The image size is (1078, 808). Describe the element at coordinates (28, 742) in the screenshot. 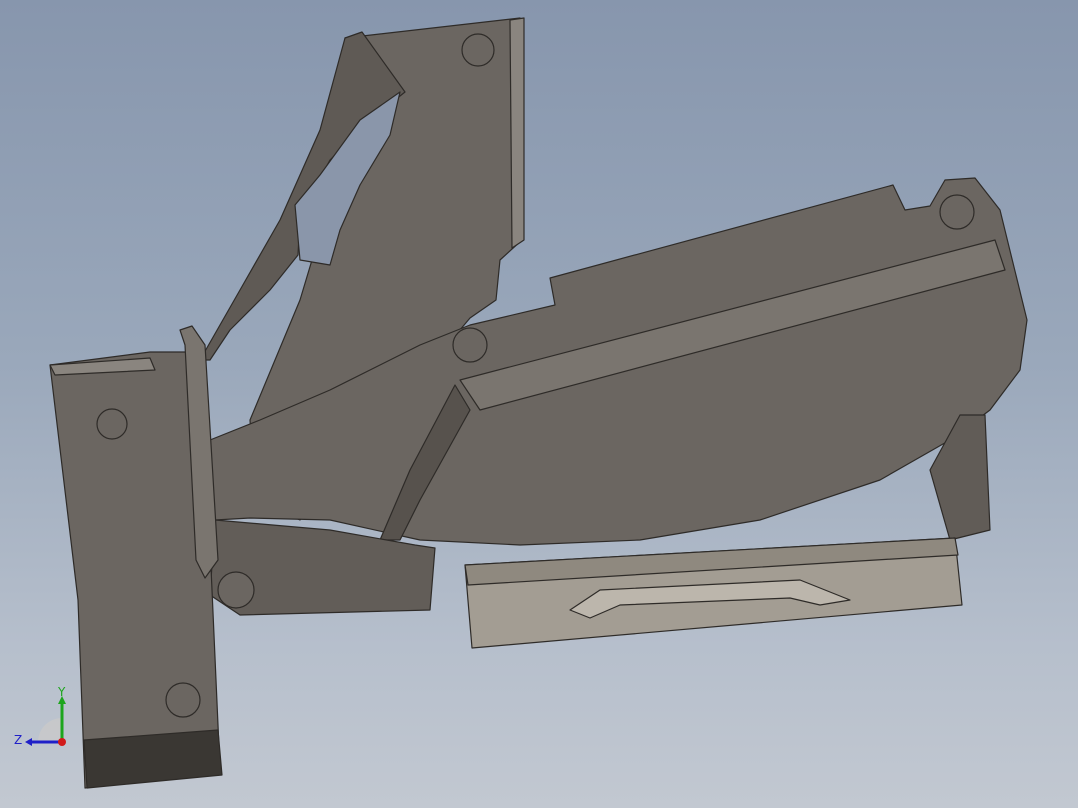

I see `z-axis-arrow` at that location.